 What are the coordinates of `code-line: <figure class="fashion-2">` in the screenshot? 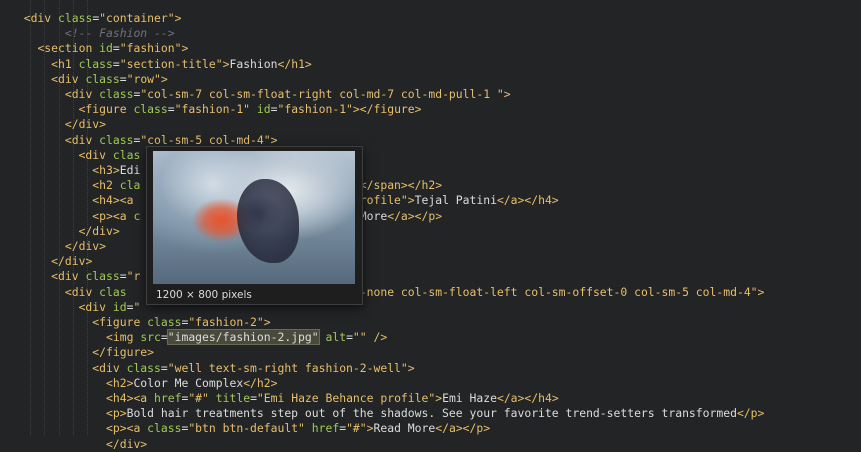 It's located at (140, 322).